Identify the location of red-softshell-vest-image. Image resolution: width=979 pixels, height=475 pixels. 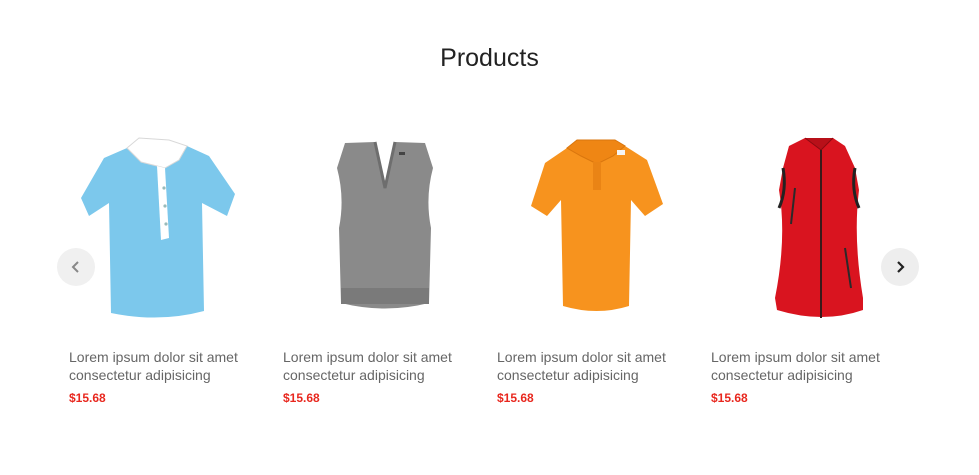
(819, 227).